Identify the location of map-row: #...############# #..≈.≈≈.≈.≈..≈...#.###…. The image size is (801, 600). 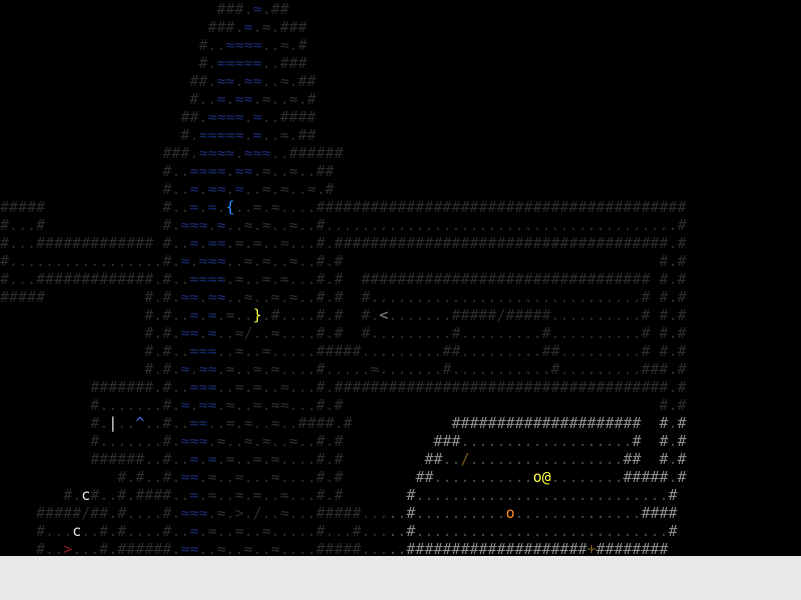
(400, 243).